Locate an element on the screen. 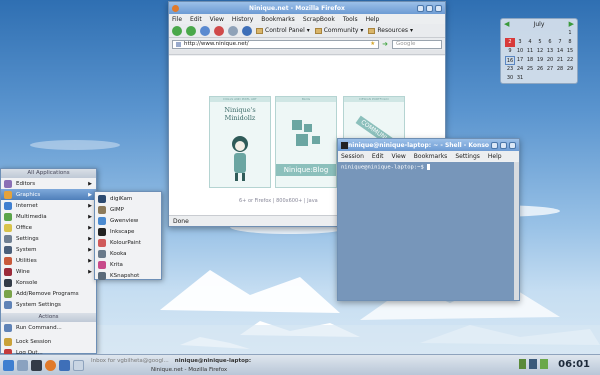  calendar-day: 16 is located at coordinates (510, 60).